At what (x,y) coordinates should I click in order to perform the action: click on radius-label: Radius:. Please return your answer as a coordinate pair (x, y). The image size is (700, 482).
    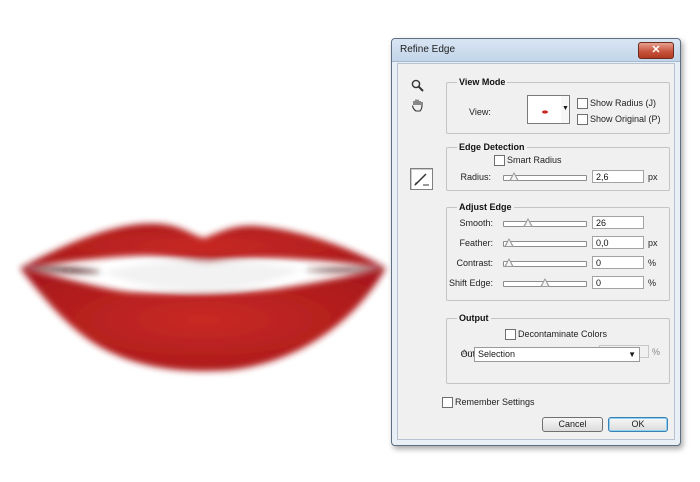
    Looking at the image, I should click on (475, 177).